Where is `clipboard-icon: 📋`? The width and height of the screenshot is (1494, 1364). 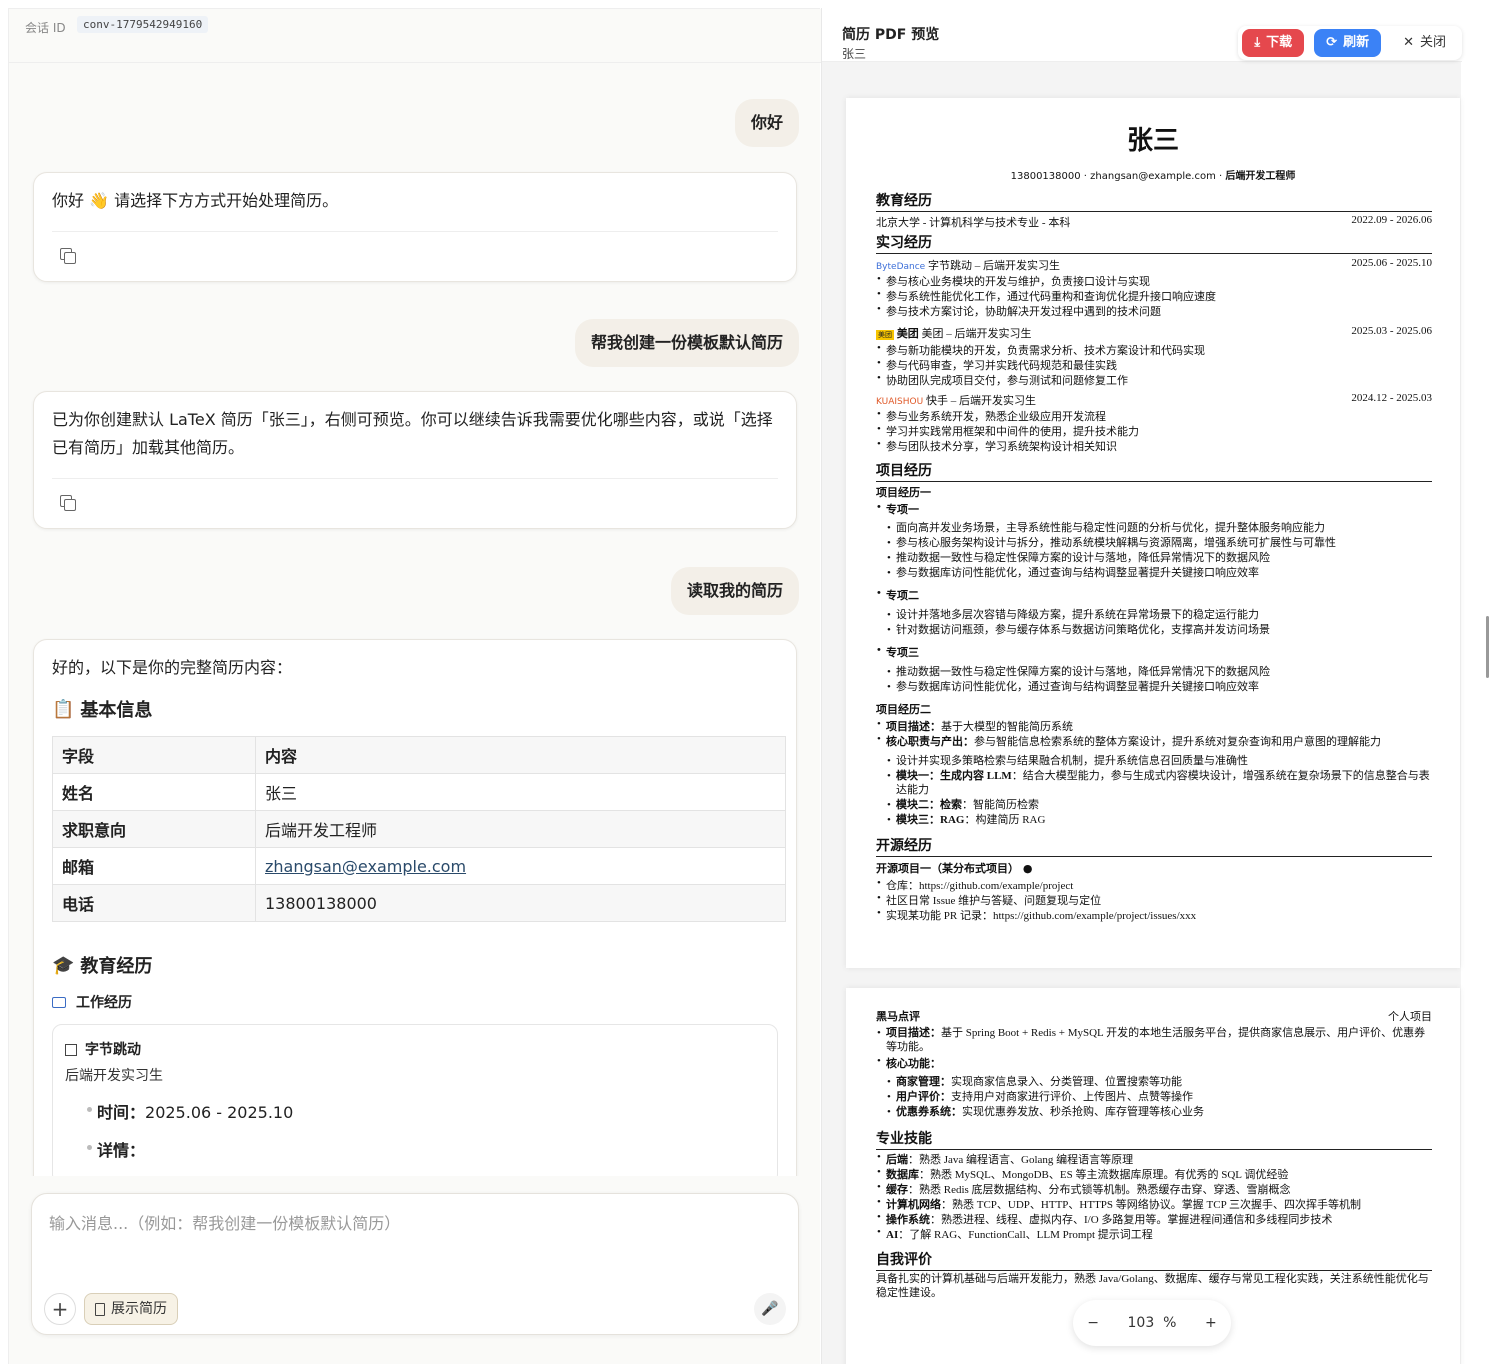
clipboard-icon: 📋 is located at coordinates (63, 709).